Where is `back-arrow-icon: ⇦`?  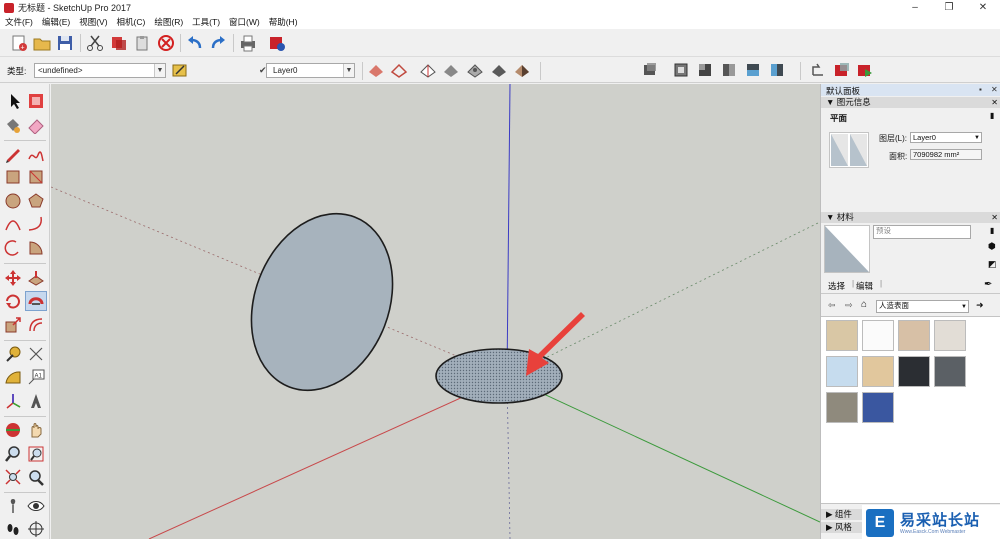
back-arrow-icon: ⇦ is located at coordinates (832, 305).